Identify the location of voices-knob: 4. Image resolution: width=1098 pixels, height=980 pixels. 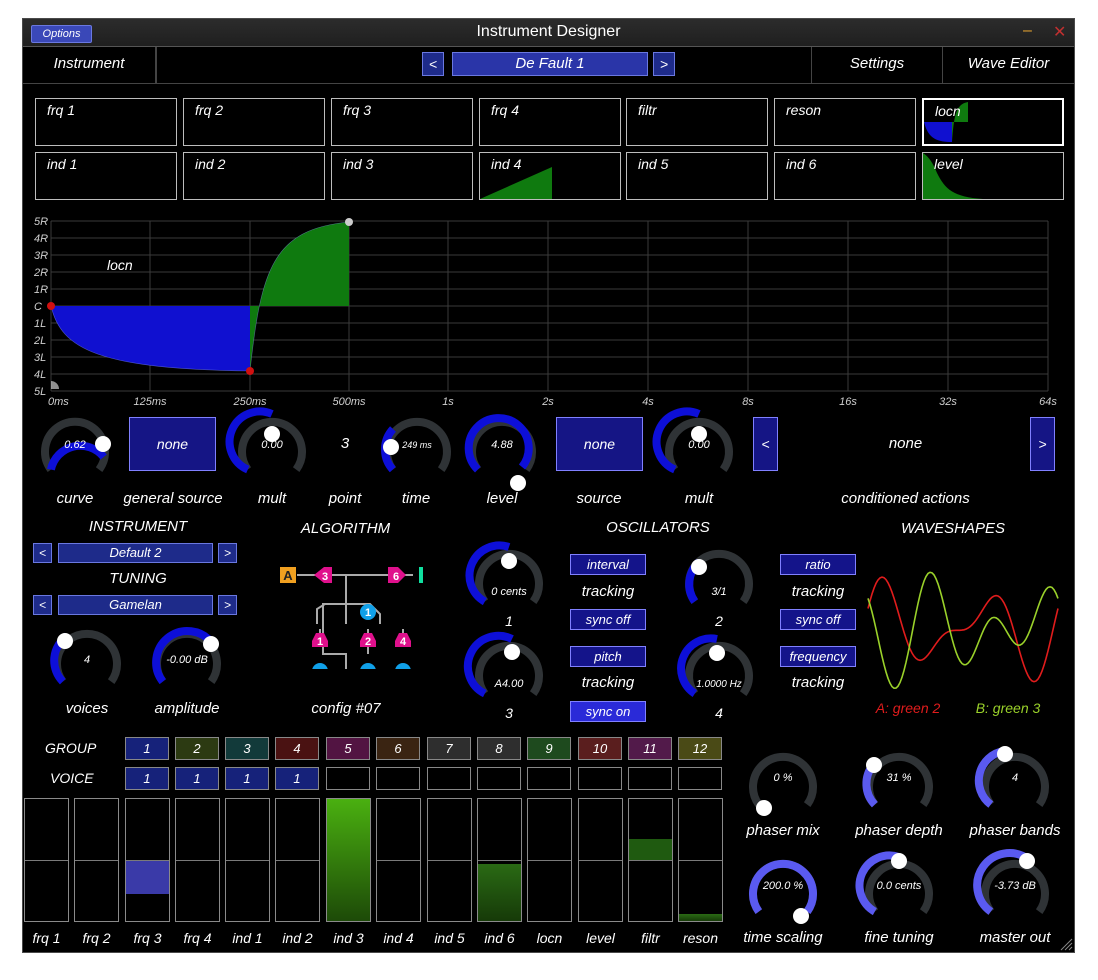
(85, 657).